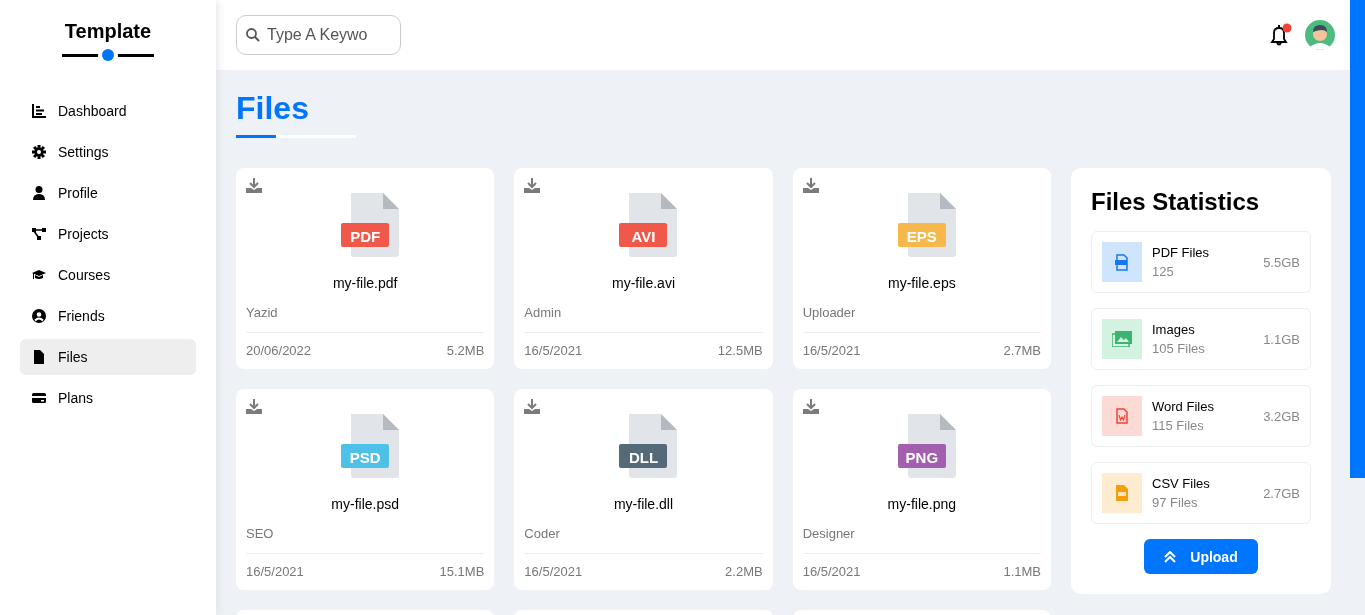 The height and width of the screenshot is (615, 1365). What do you see at coordinates (643, 268) in the screenshot?
I see `file-card: AVI my-file.avi Admin 16/5/2021 12.5MB` at bounding box center [643, 268].